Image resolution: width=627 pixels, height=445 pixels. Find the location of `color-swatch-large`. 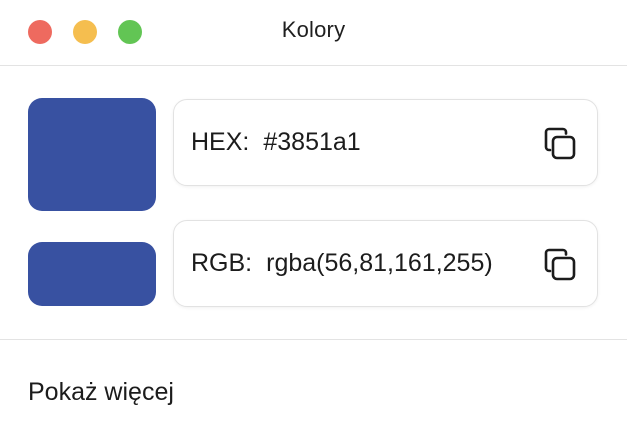

color-swatch-large is located at coordinates (92, 154).